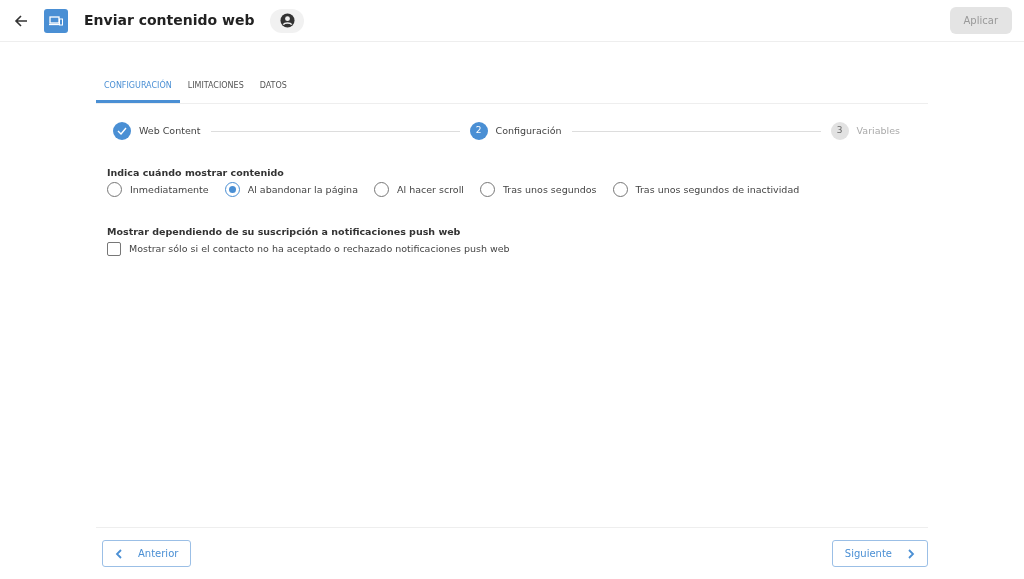  Describe the element at coordinates (478, 131) in the screenshot. I see `step-number: 2` at that location.